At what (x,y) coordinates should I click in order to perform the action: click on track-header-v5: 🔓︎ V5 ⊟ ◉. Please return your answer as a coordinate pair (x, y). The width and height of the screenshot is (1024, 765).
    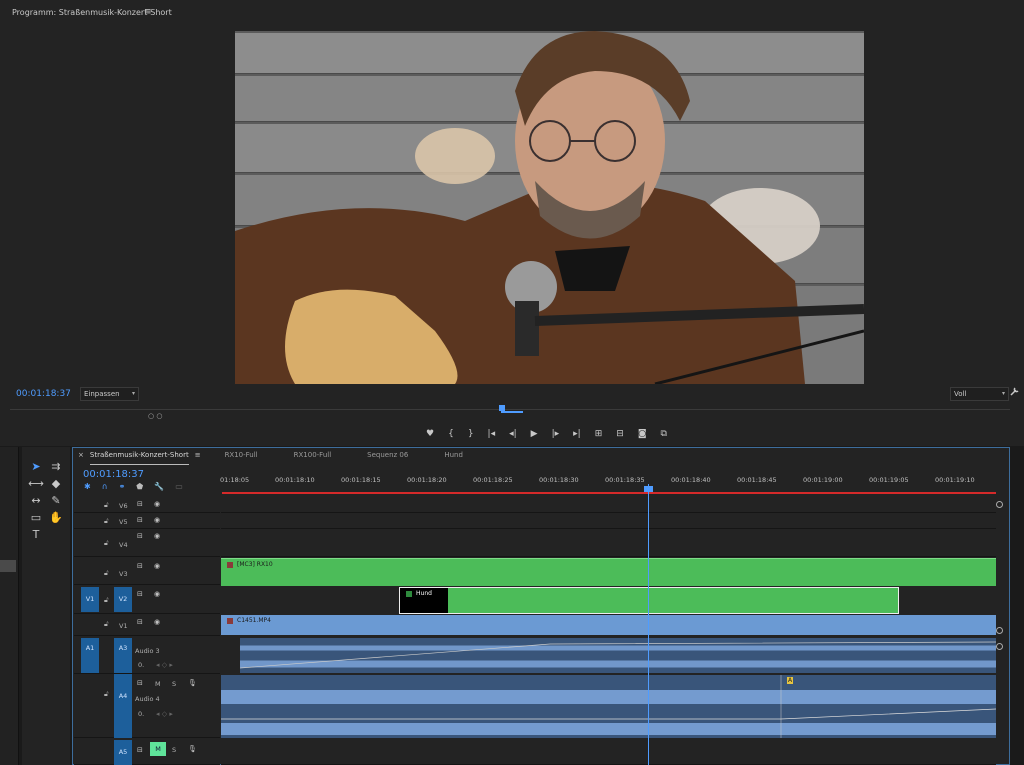
    Looking at the image, I should click on (147, 521).